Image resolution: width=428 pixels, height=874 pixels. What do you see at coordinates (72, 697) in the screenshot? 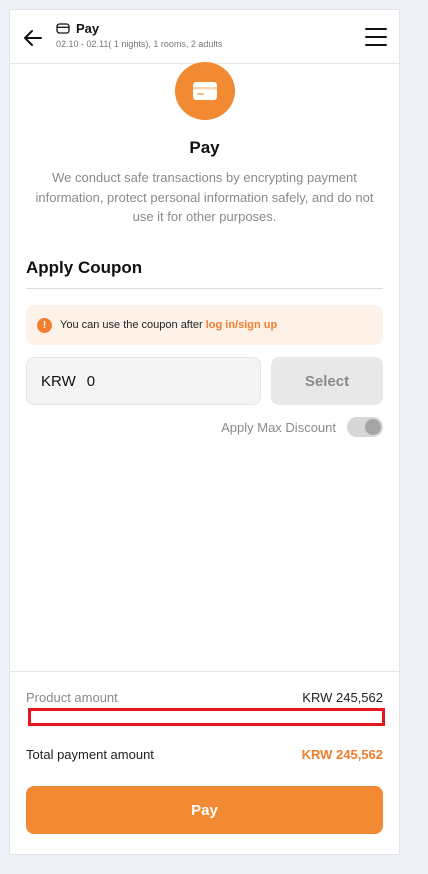
I see `product-amount-label: Product amount` at bounding box center [72, 697].